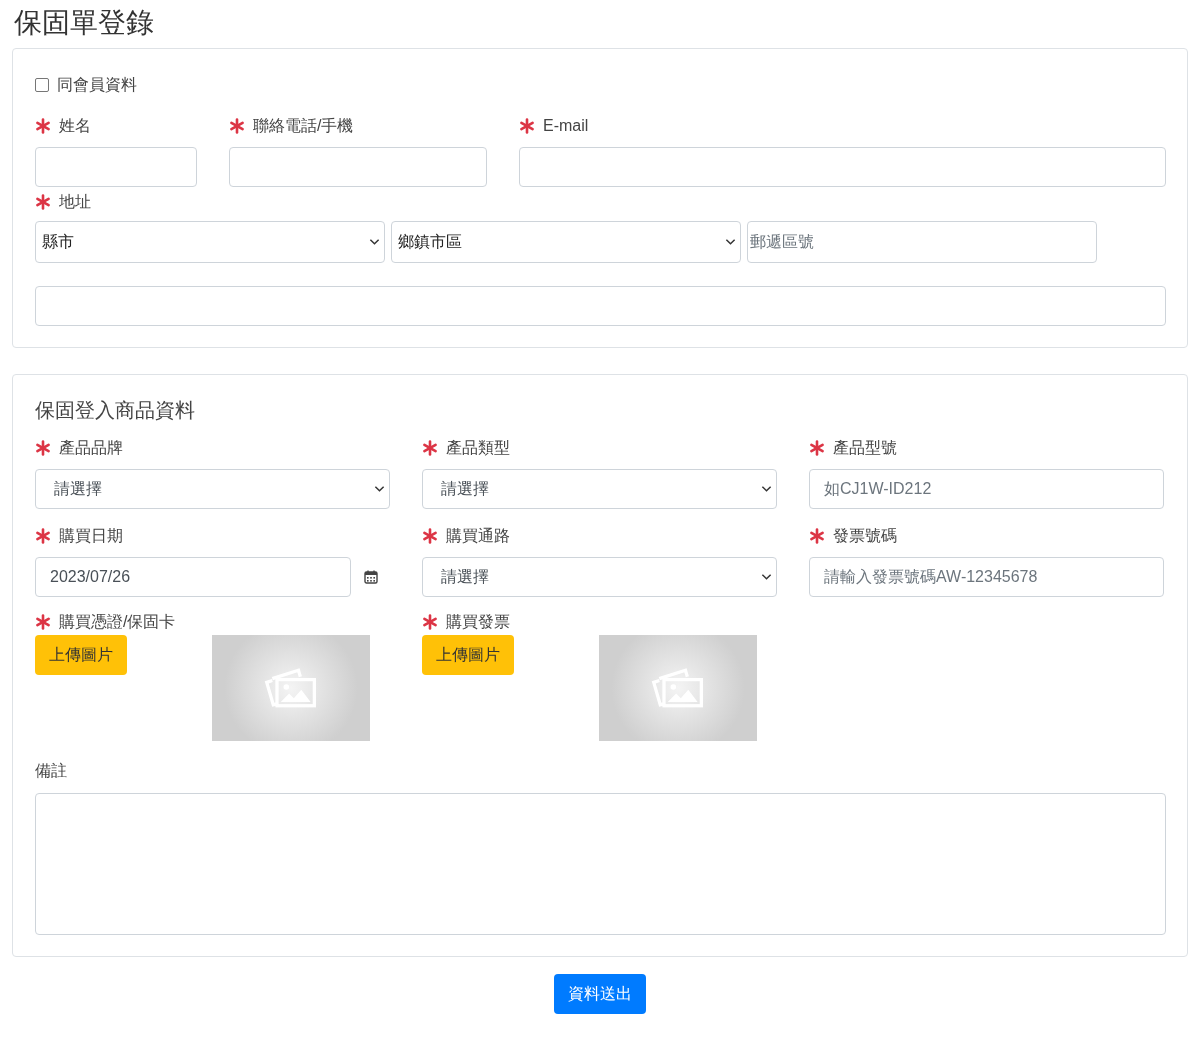 Image resolution: width=1200 pixels, height=1048 pixels. What do you see at coordinates (566, 126) in the screenshot?
I see `field-label: E-mail` at bounding box center [566, 126].